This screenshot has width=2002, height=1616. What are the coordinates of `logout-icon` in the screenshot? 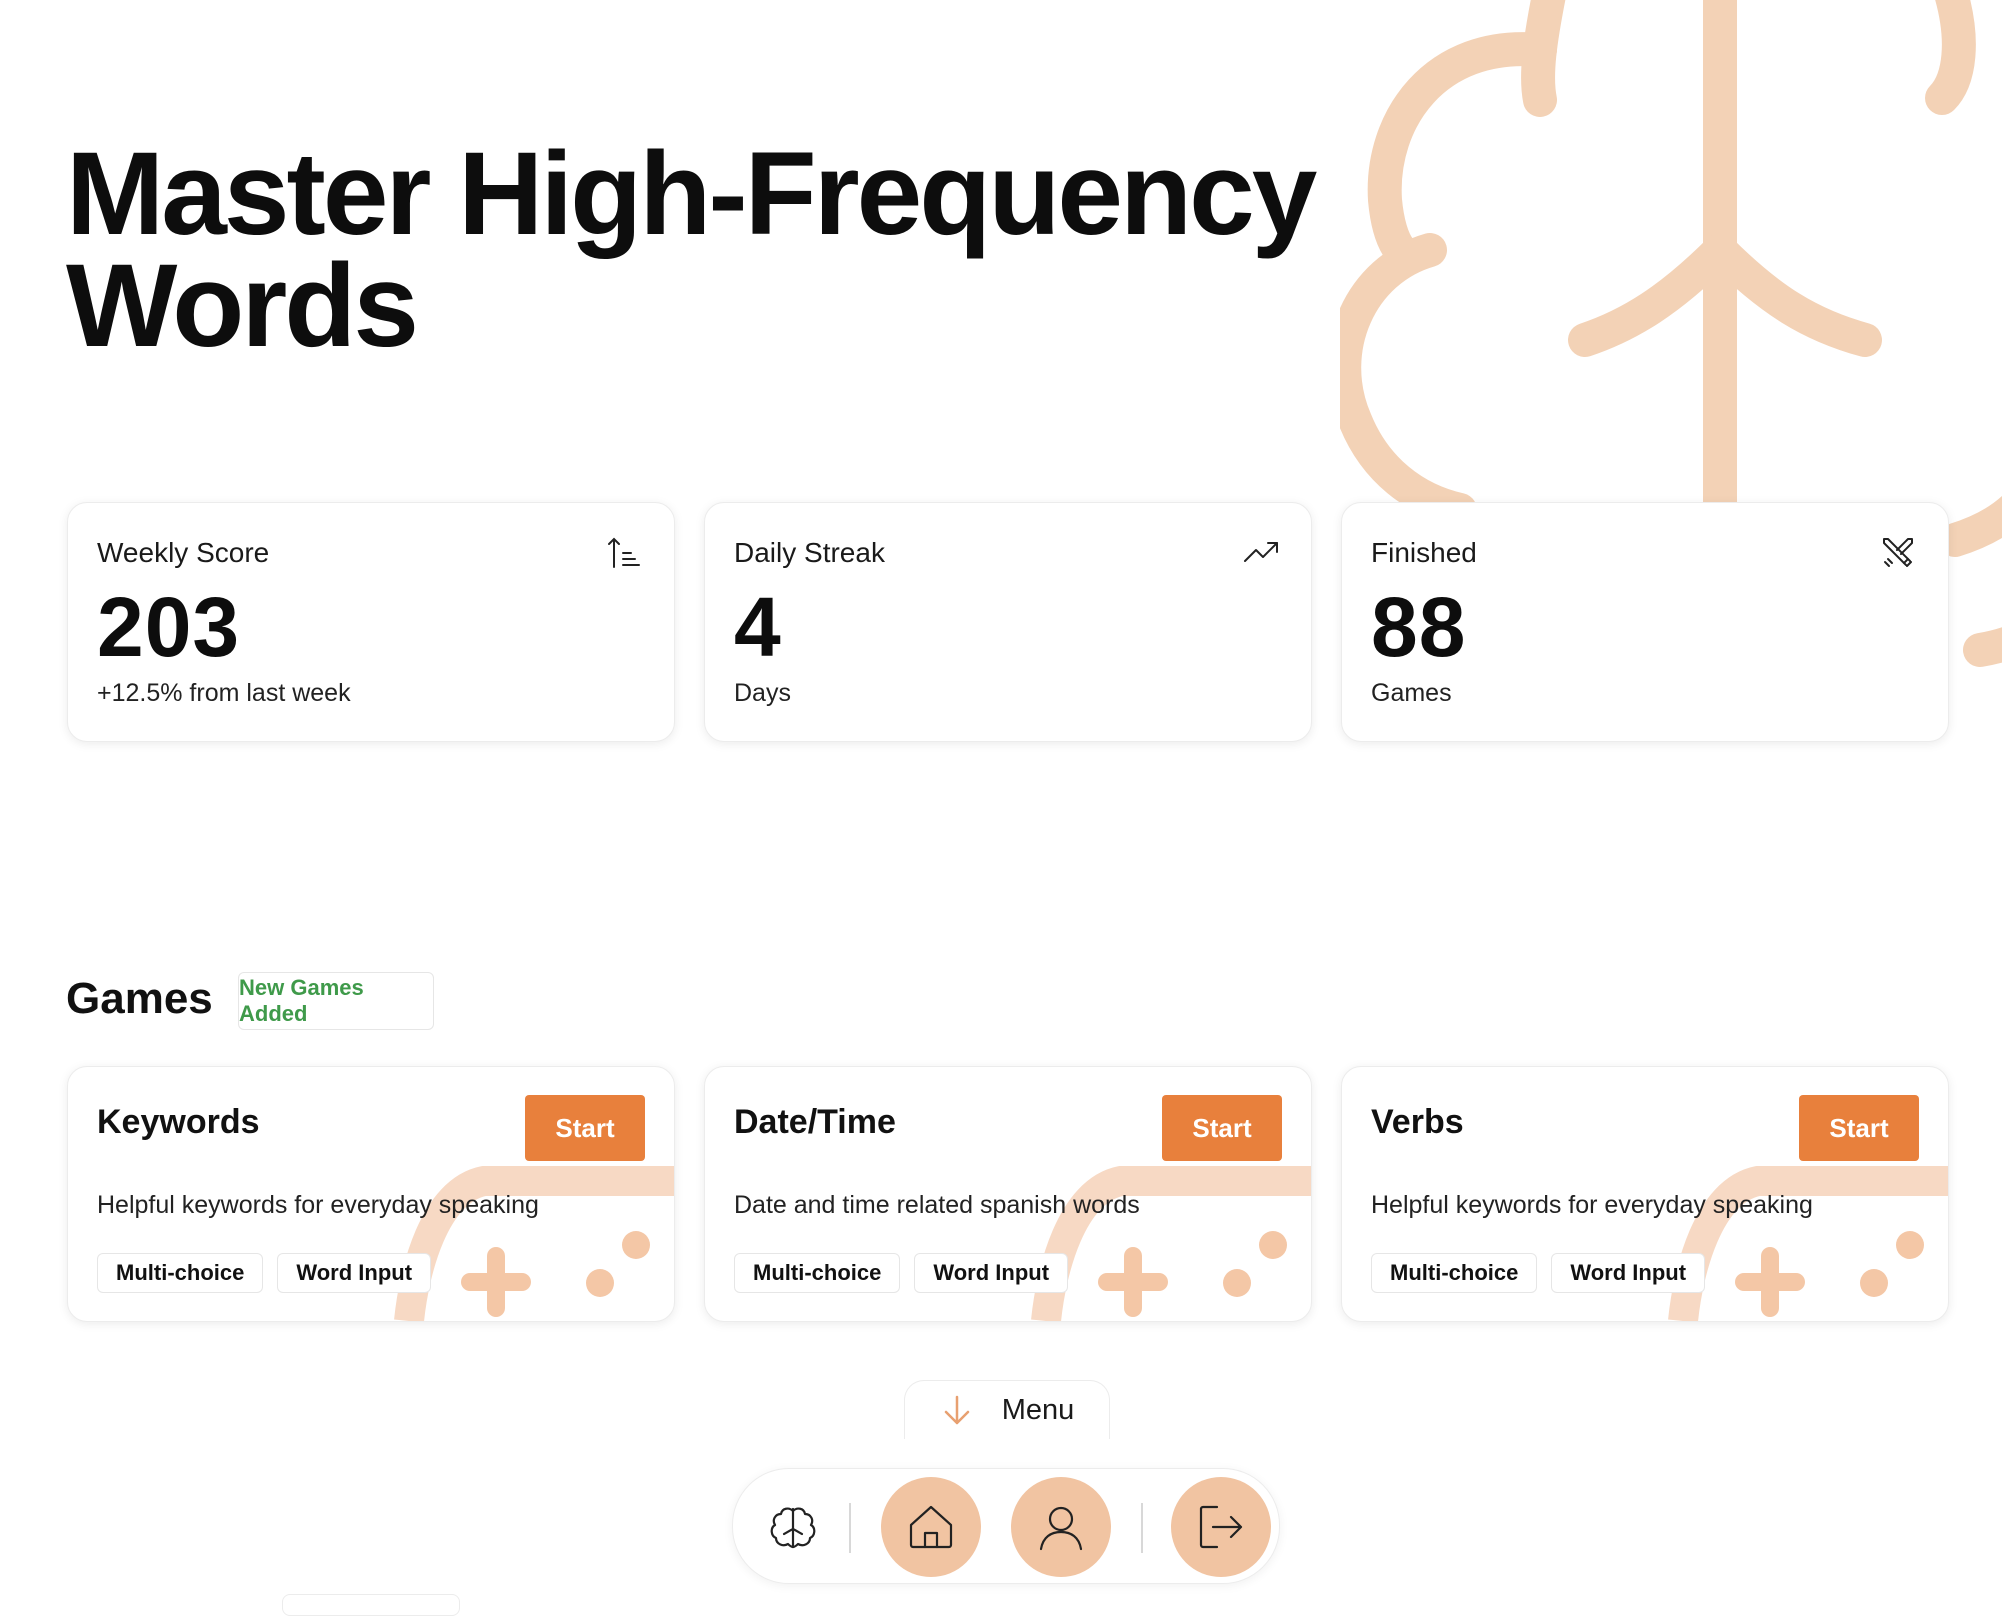 It's located at (1221, 1527).